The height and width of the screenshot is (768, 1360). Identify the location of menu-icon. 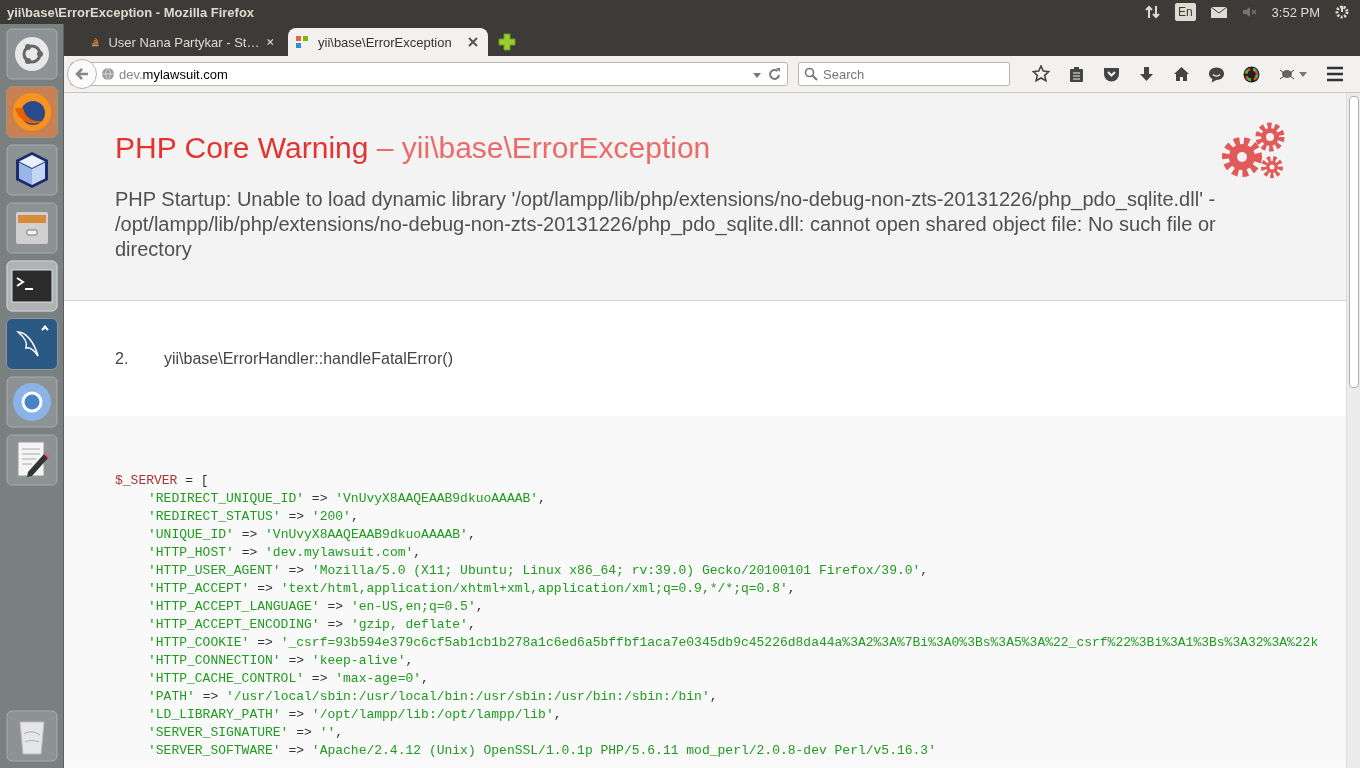
(1335, 74).